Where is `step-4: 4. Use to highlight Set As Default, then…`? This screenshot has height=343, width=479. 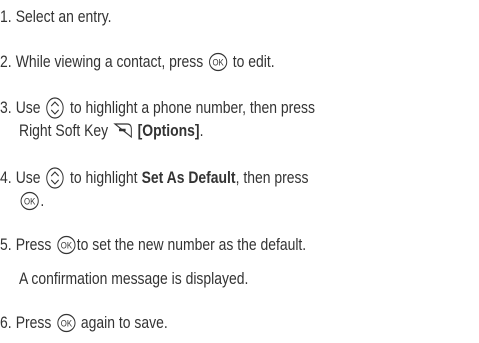
step-4: 4. Use to highlight Set As Default, then… is located at coordinates (154, 178).